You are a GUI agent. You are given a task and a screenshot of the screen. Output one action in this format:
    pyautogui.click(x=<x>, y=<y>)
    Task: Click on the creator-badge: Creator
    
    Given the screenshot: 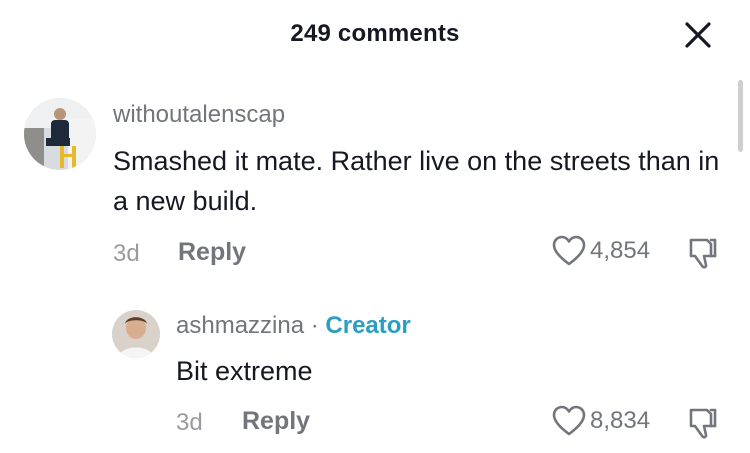 What is the action you would take?
    pyautogui.click(x=368, y=325)
    